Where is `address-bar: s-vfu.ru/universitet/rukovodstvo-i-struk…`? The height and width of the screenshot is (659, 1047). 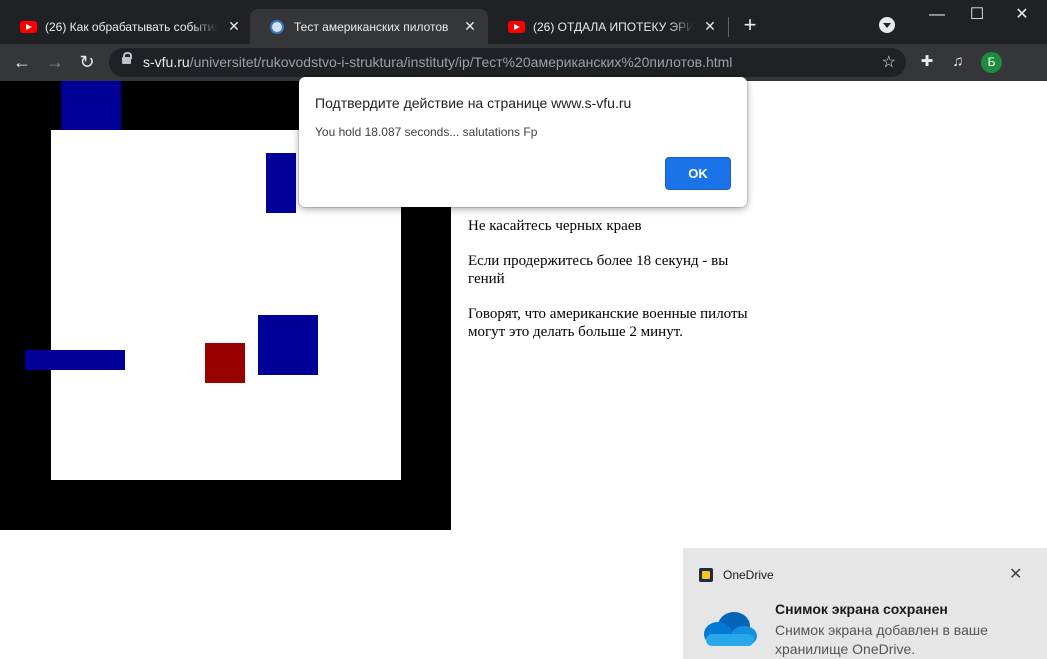
address-bar: s-vfu.ru/universitet/rukovodstvo-i-struk… is located at coordinates (507, 62).